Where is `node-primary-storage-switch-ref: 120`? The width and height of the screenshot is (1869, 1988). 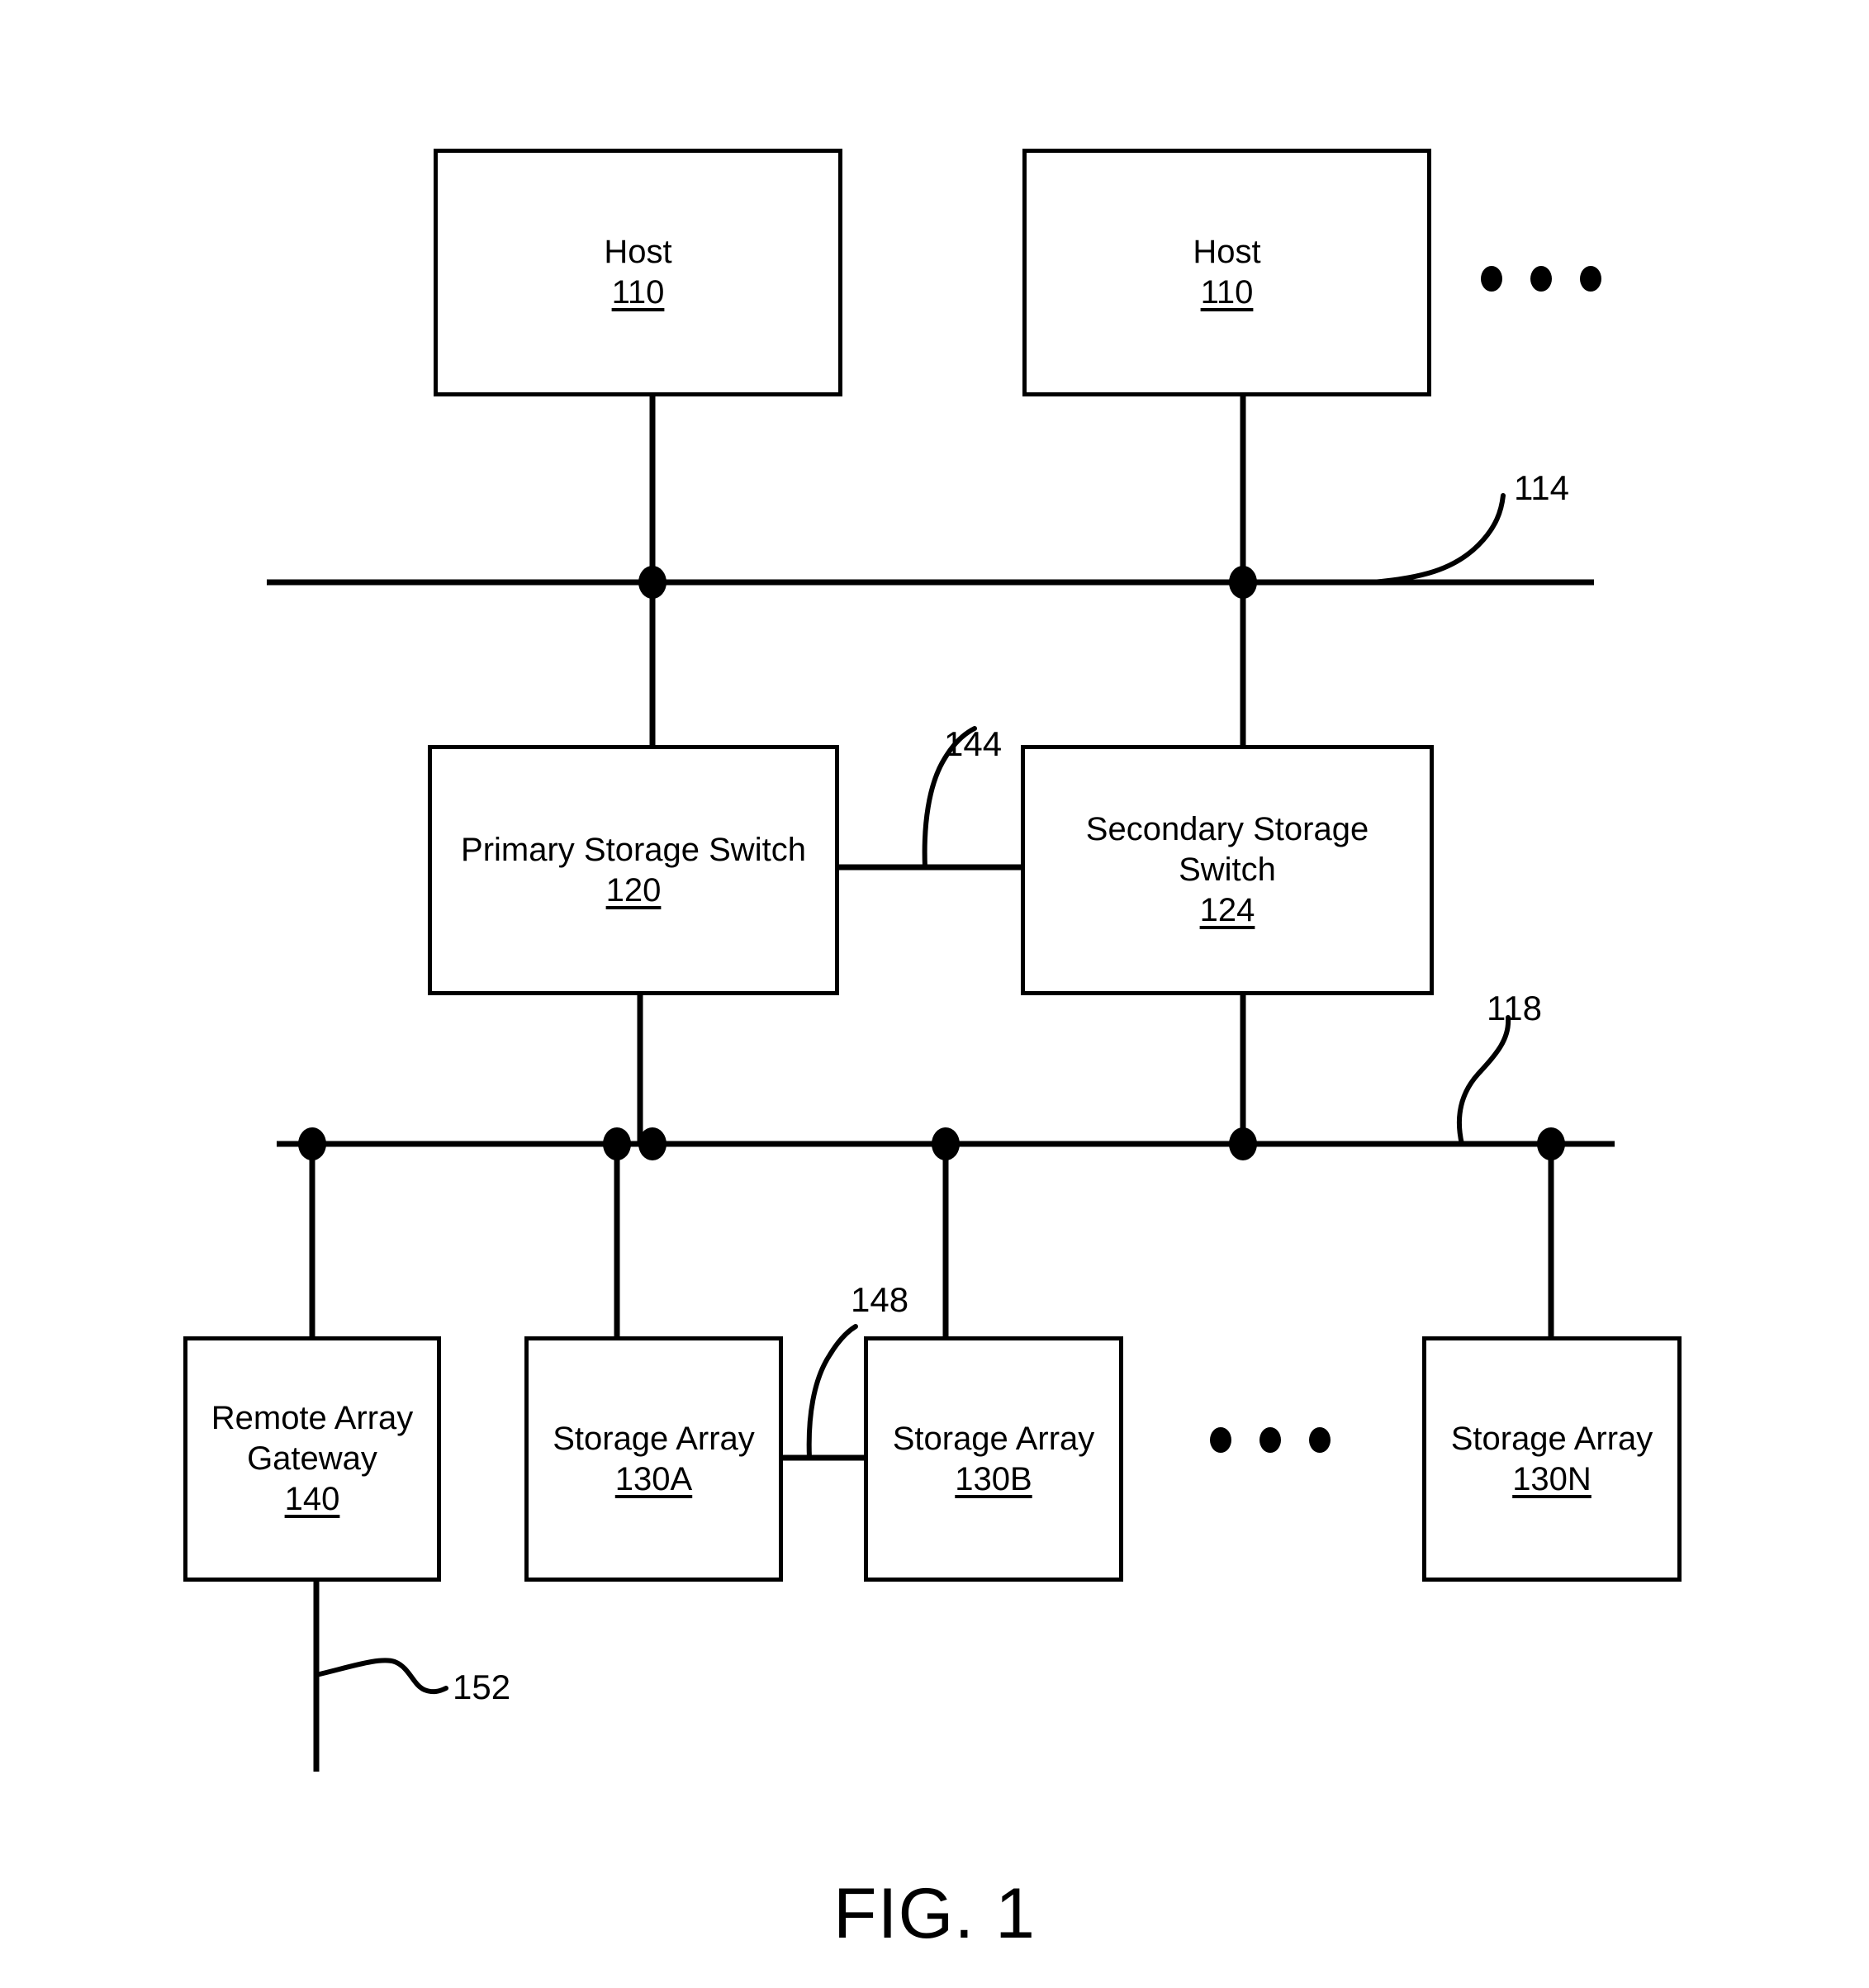 node-primary-storage-switch-ref: 120 is located at coordinates (633, 890).